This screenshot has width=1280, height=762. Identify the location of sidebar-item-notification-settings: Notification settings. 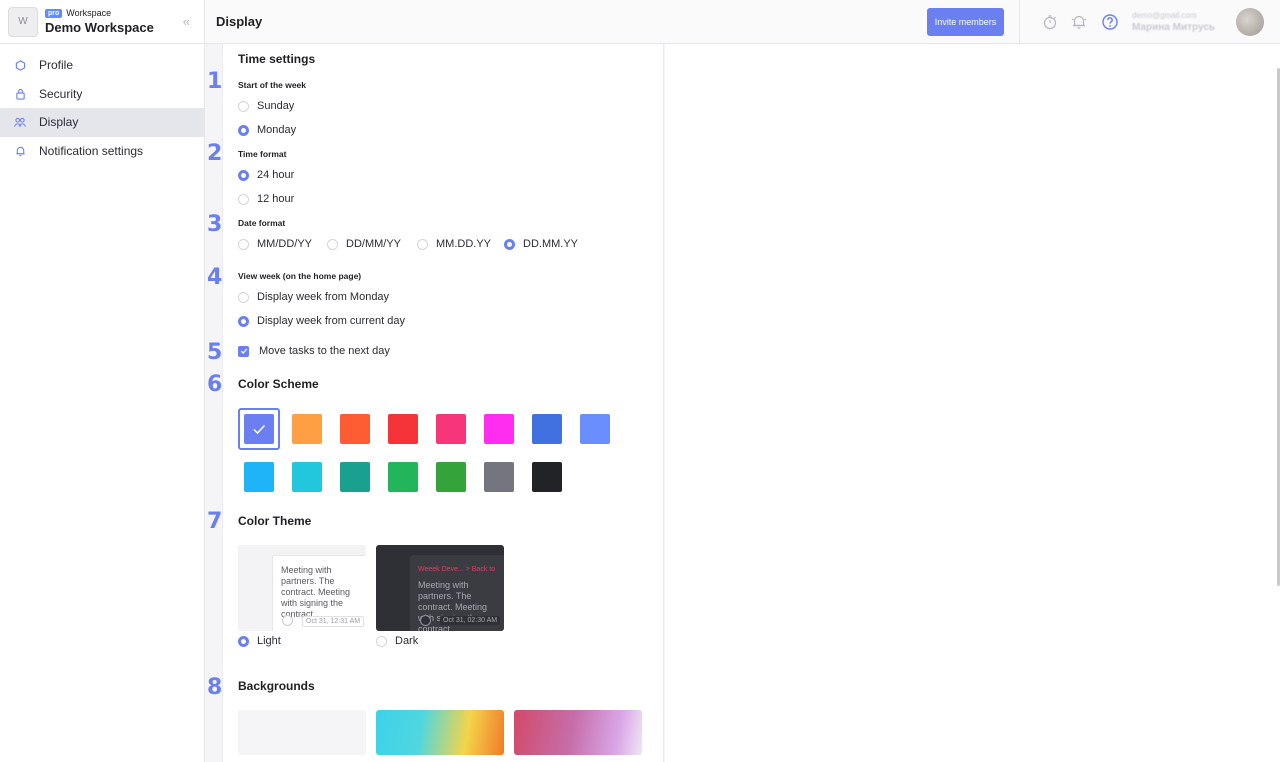
(102, 151).